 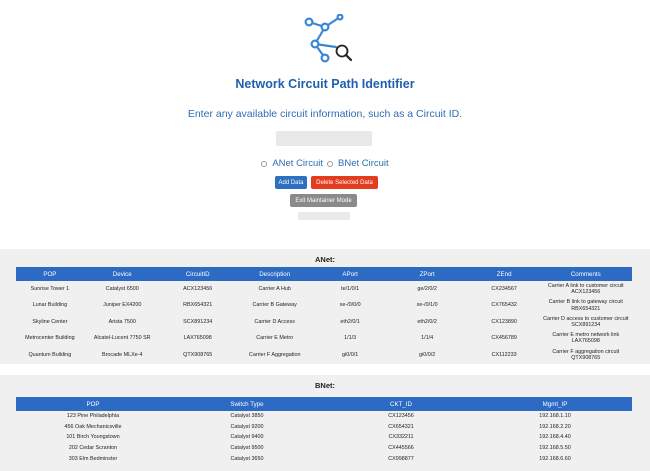 I want to click on bnet-table-cell: Catalyst 3850, so click(x=247, y=416).